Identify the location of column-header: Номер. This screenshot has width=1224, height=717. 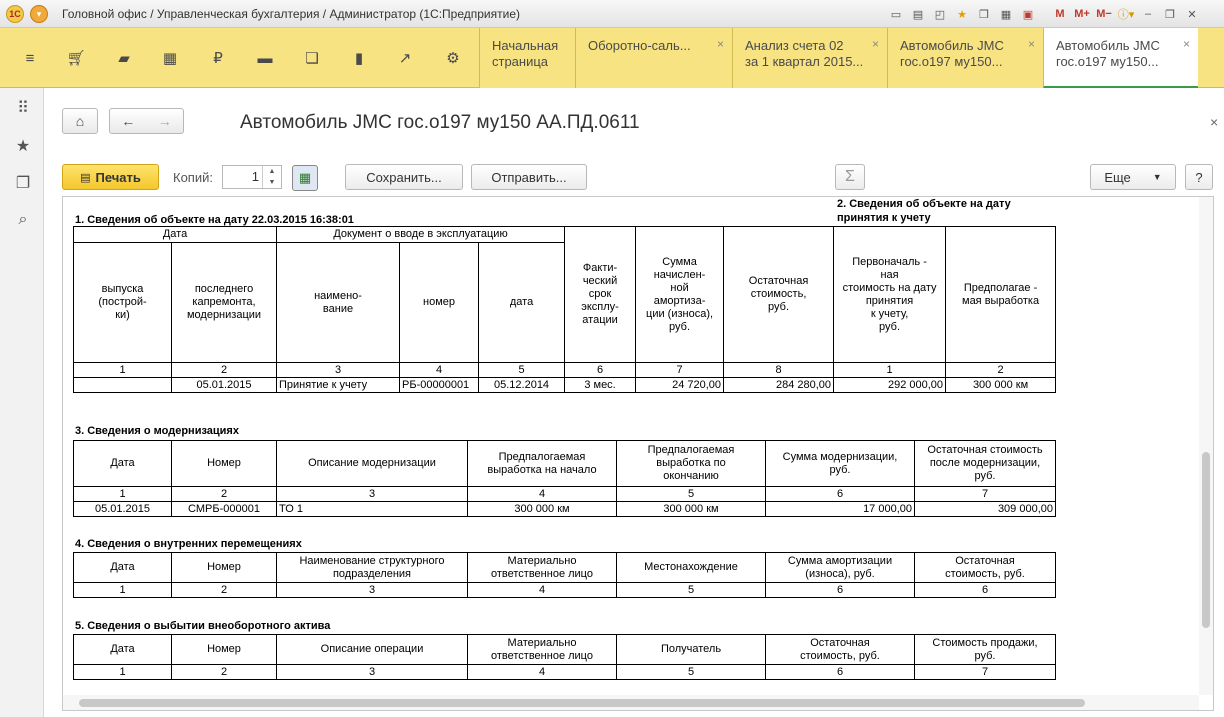
(224, 463).